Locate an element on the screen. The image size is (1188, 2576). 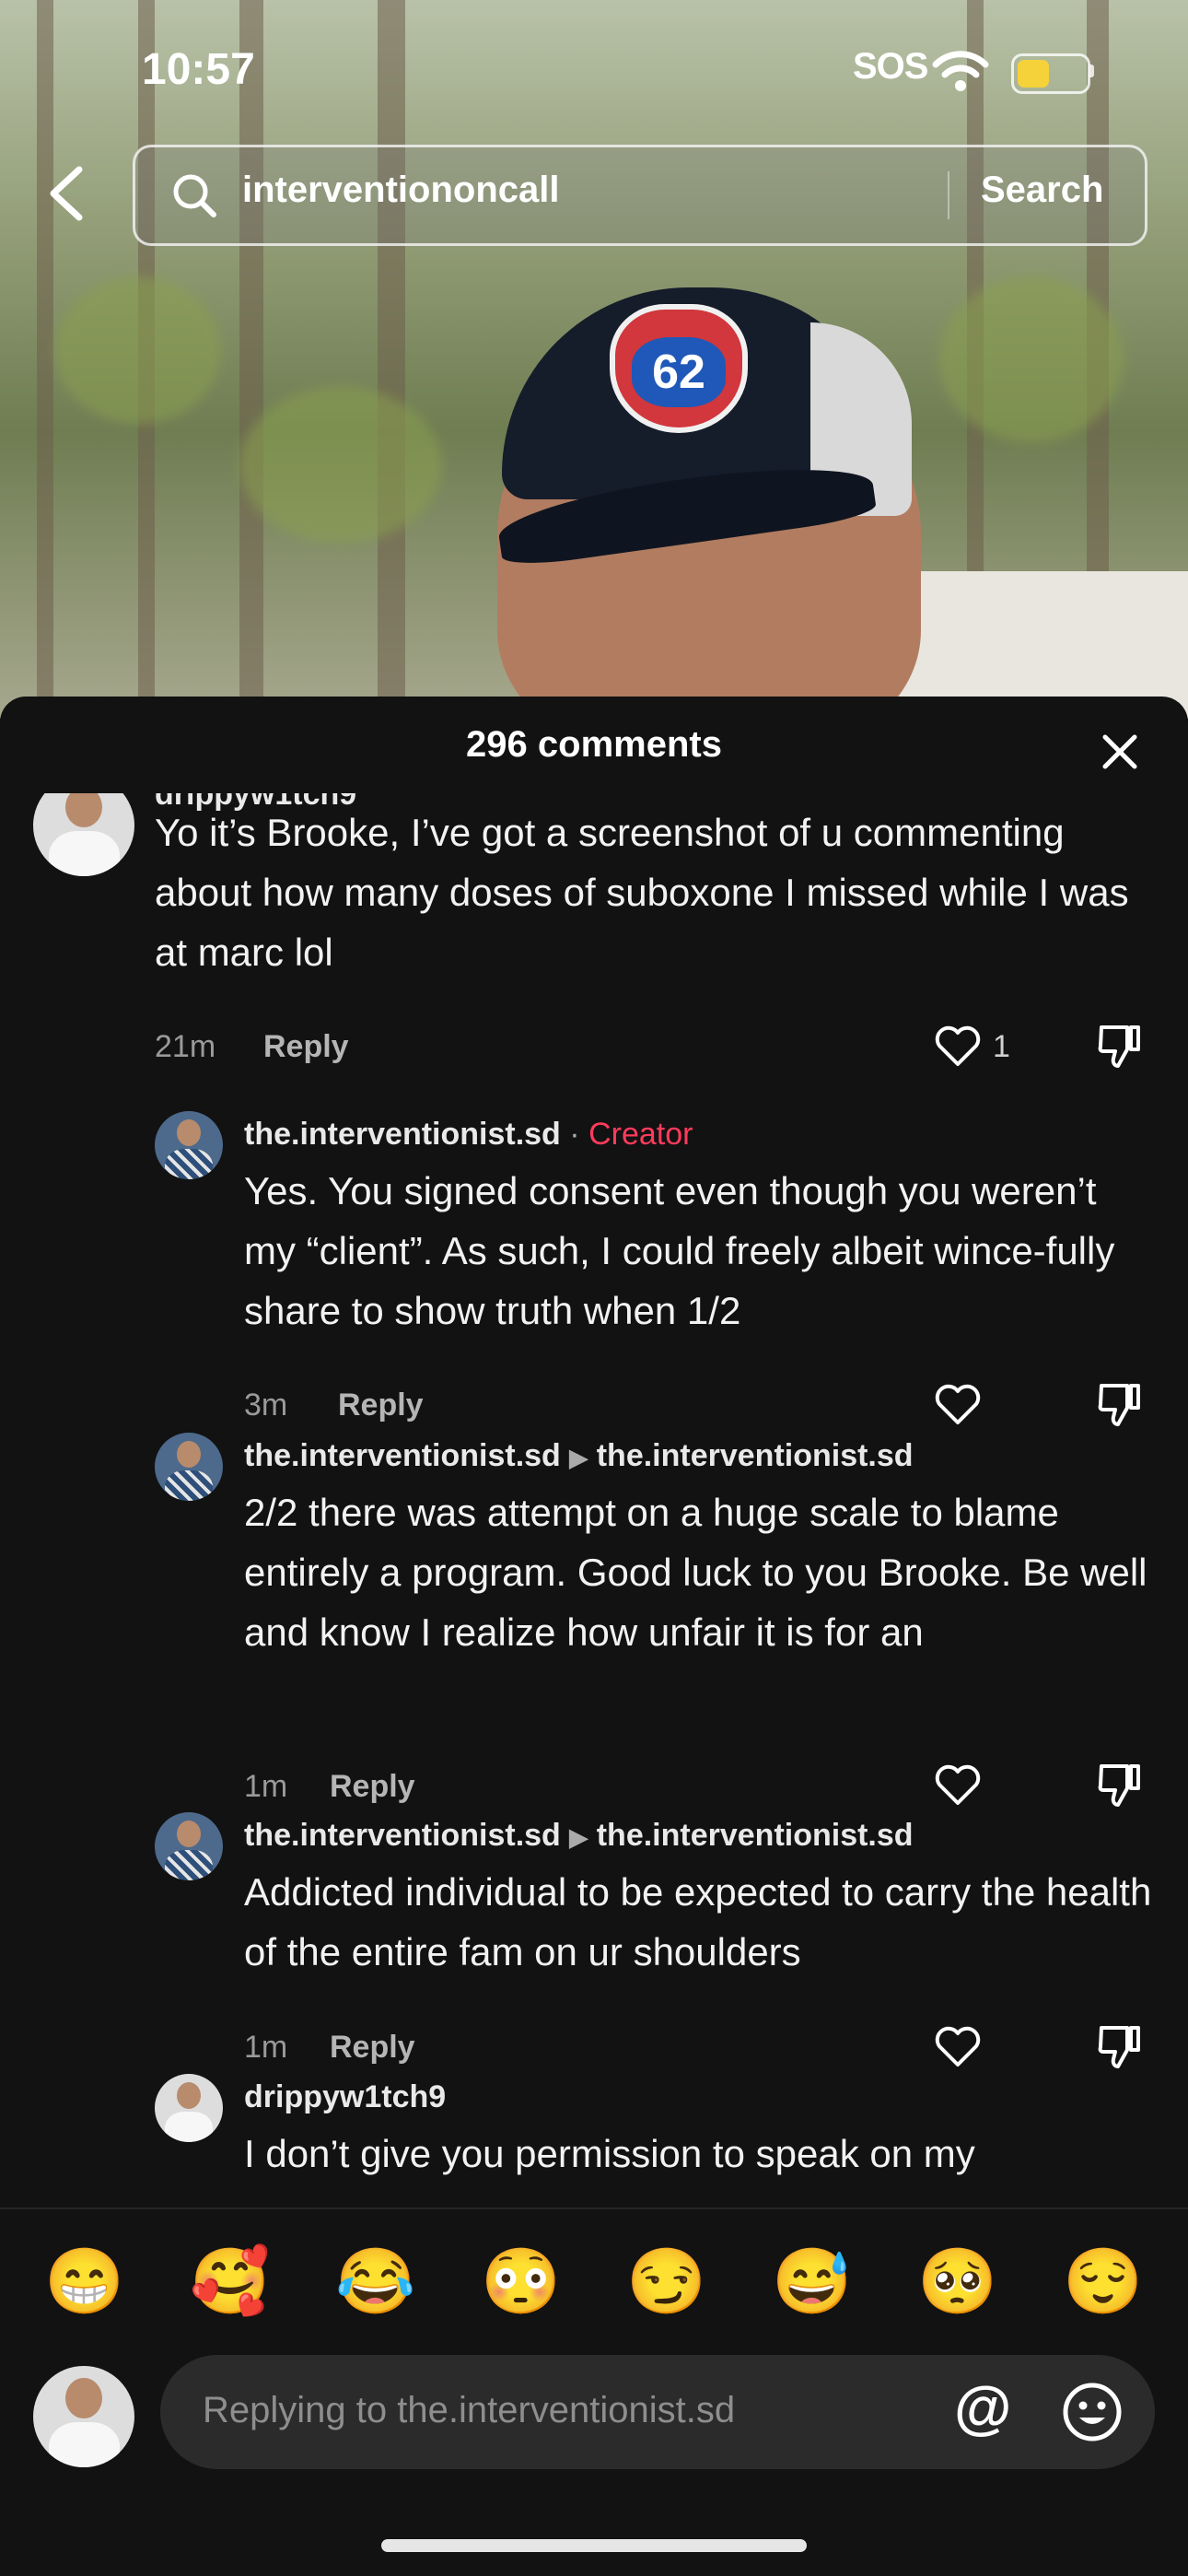
emoji-joy: 😂 is located at coordinates (375, 2281).